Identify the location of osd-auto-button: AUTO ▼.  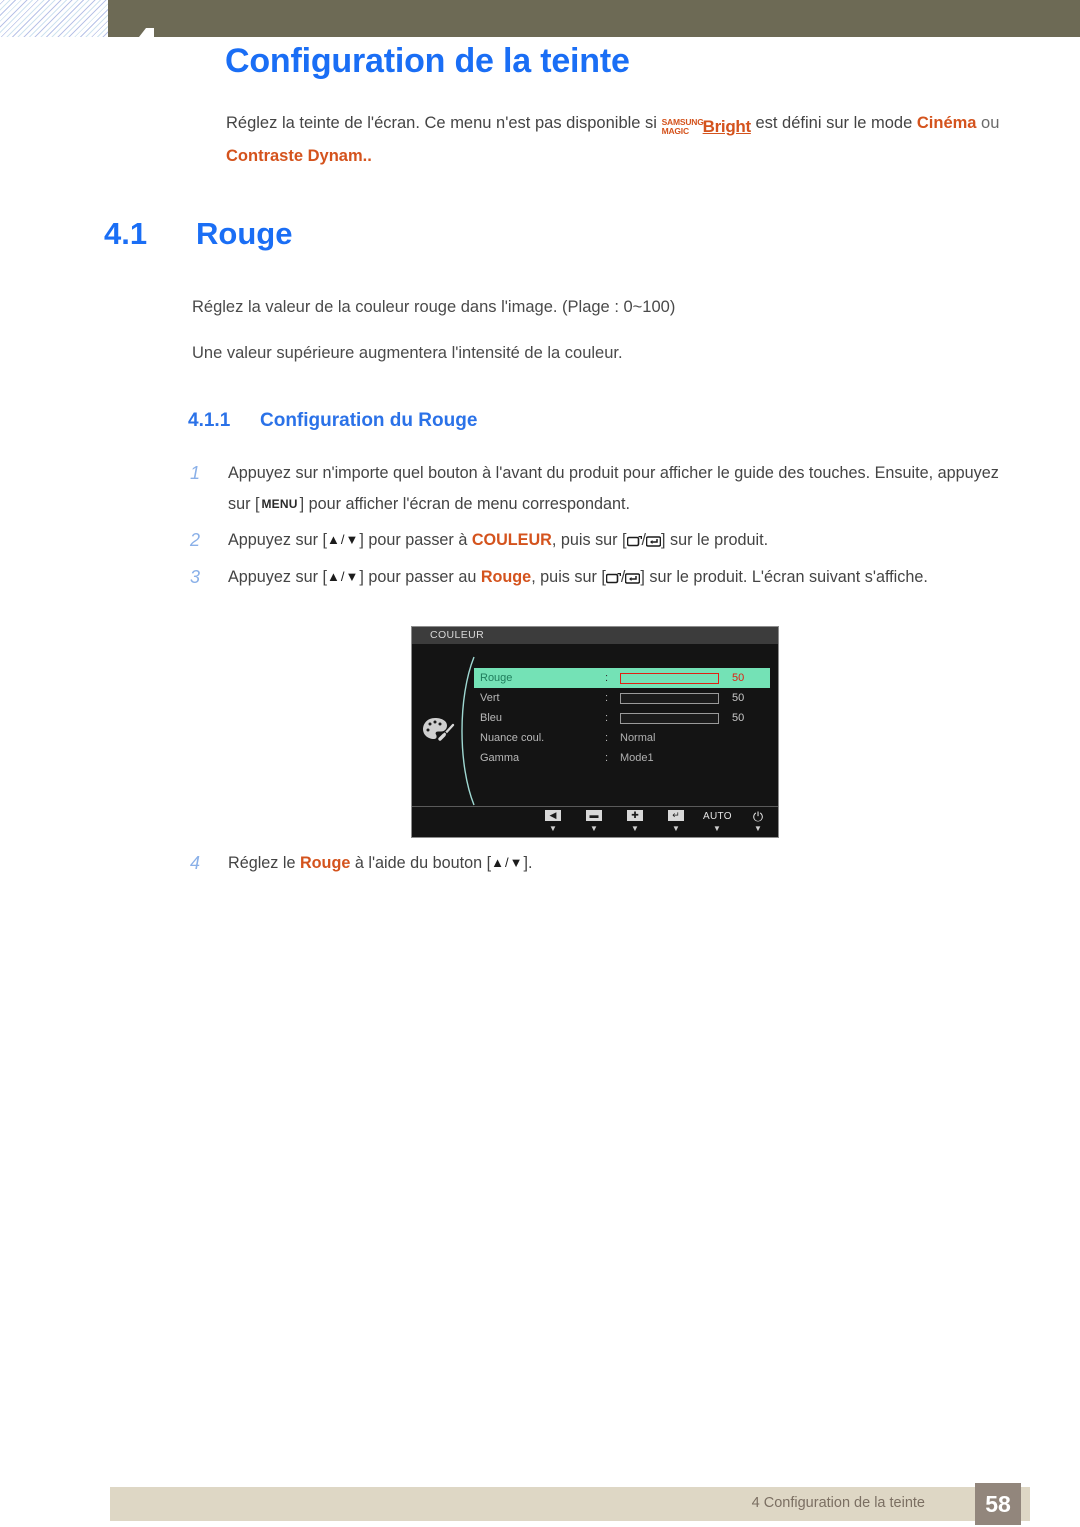
(717, 821).